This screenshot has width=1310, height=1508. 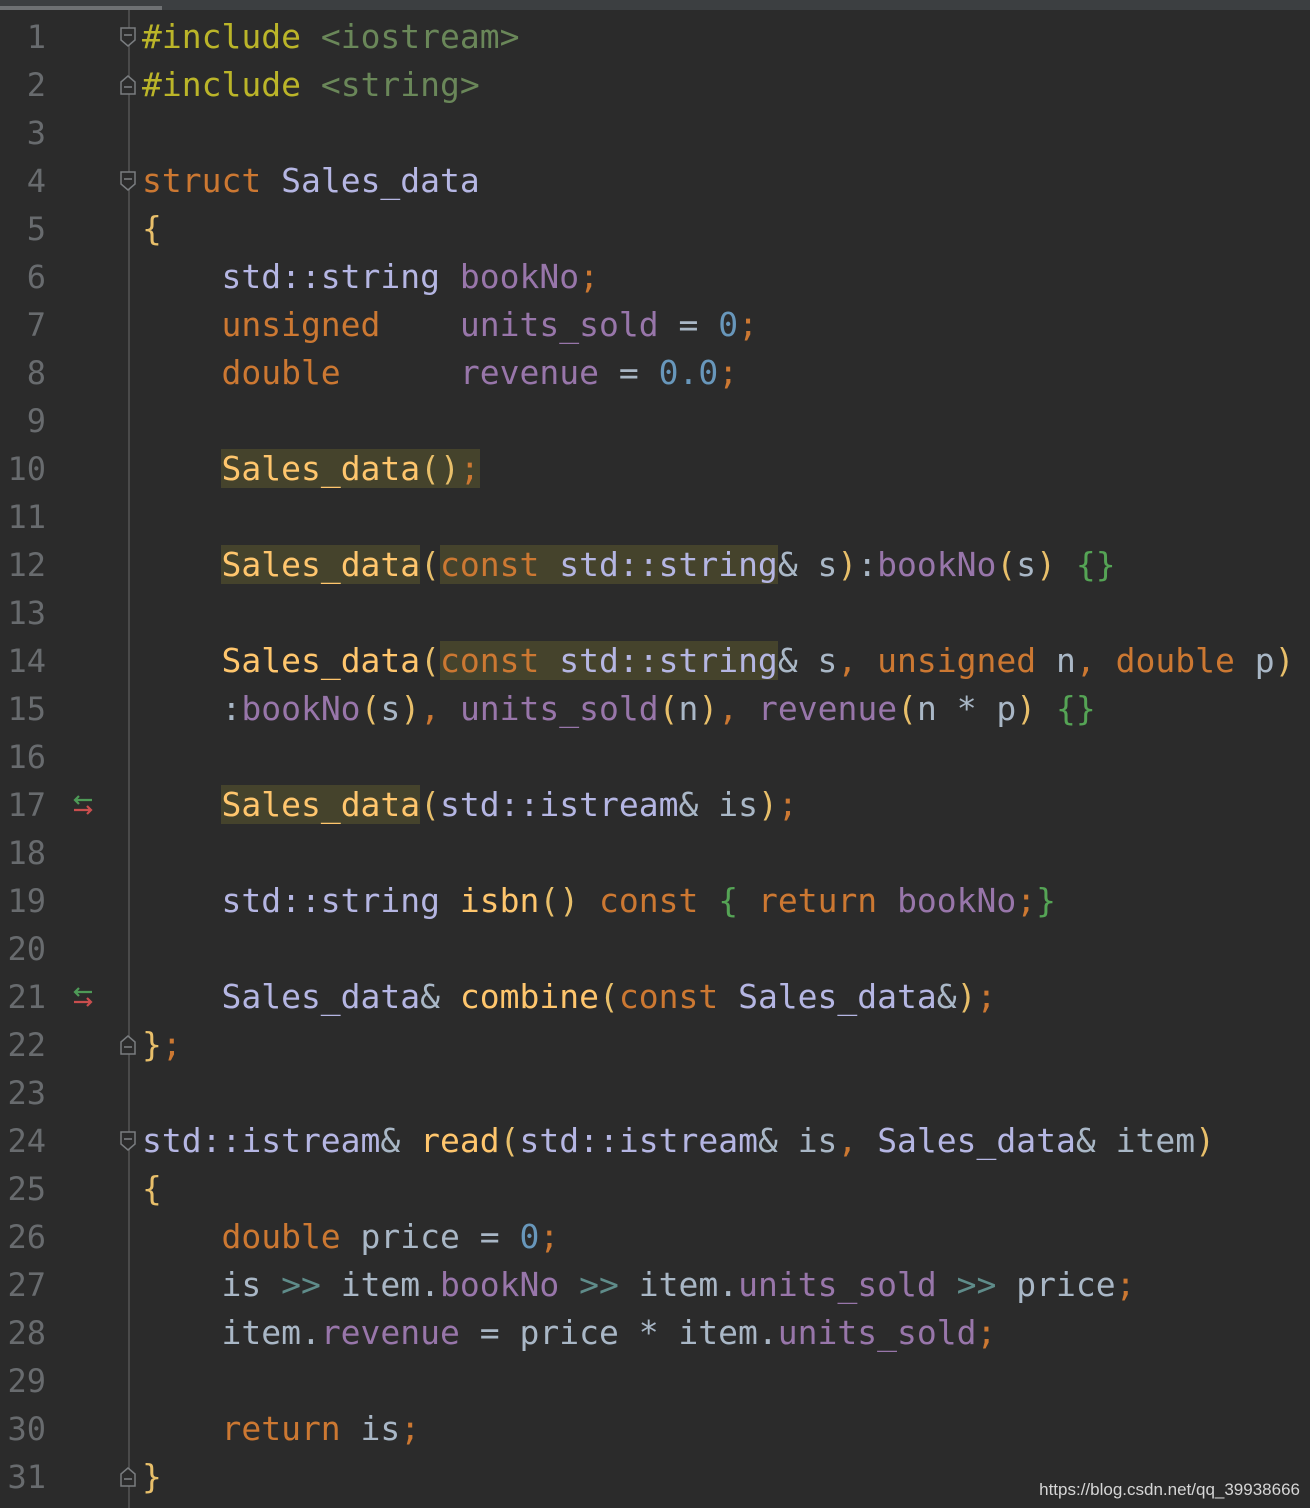 I want to click on line-number: 18, so click(x=23, y=853).